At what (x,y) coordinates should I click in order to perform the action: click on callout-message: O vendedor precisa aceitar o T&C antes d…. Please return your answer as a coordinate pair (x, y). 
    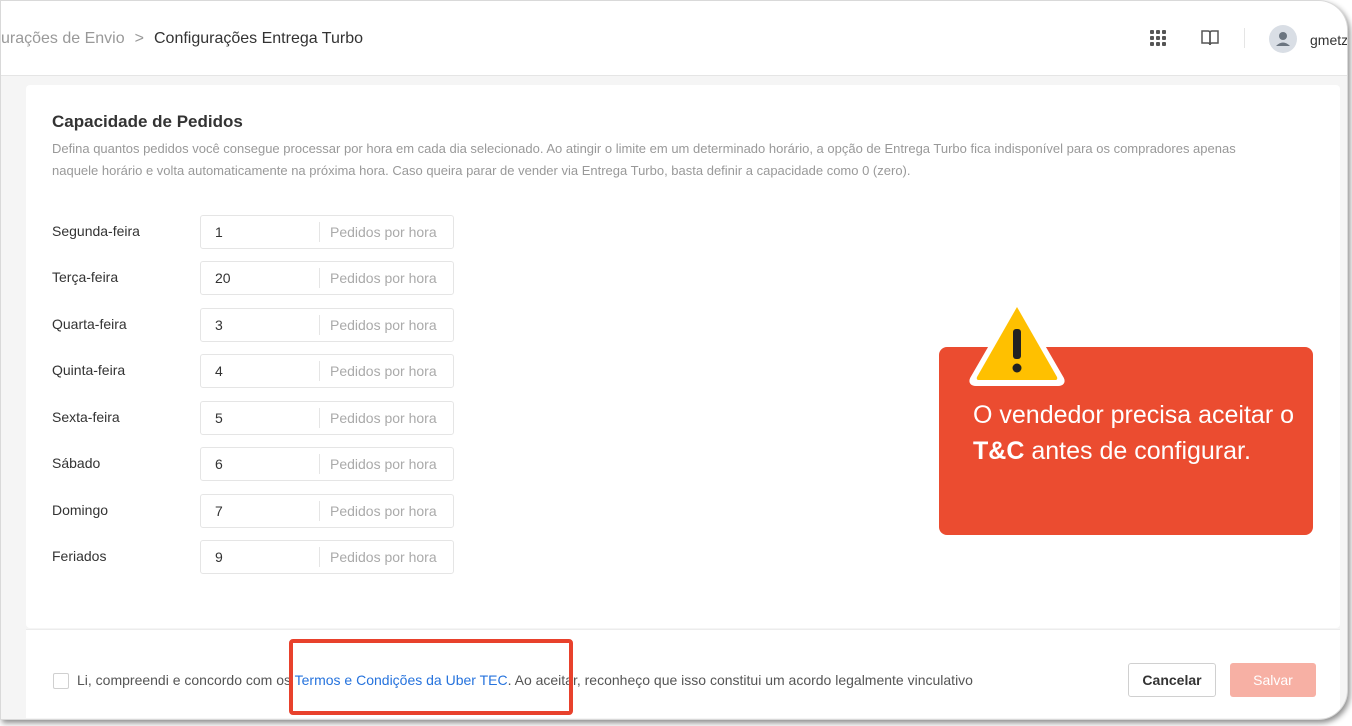
    Looking at the image, I should click on (1138, 433).